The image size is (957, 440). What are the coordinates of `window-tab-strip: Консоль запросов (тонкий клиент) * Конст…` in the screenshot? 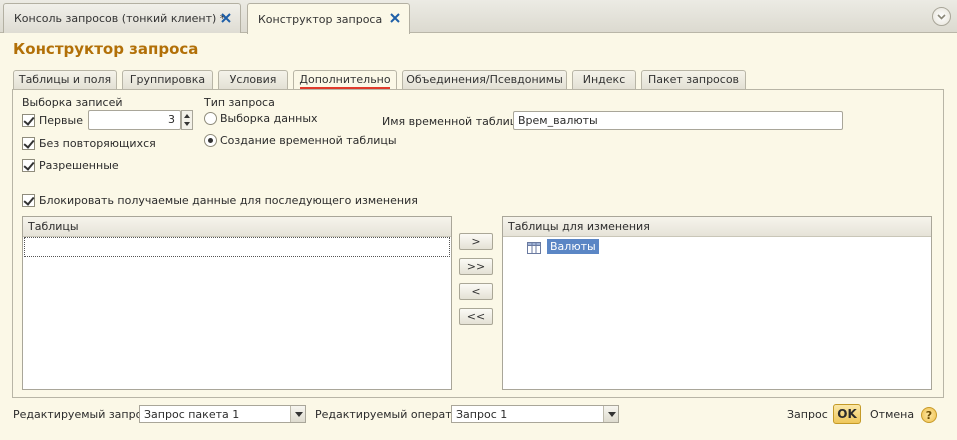 It's located at (478, 17).